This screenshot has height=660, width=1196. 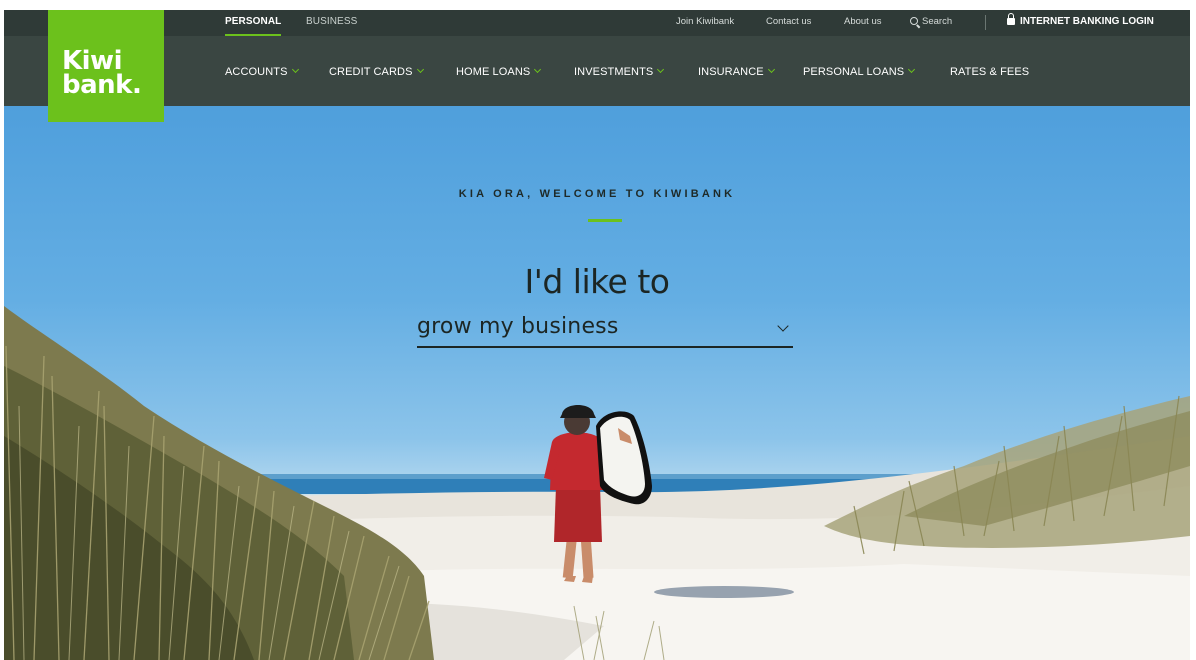 I want to click on lock-icon, so click(x=1011, y=19).